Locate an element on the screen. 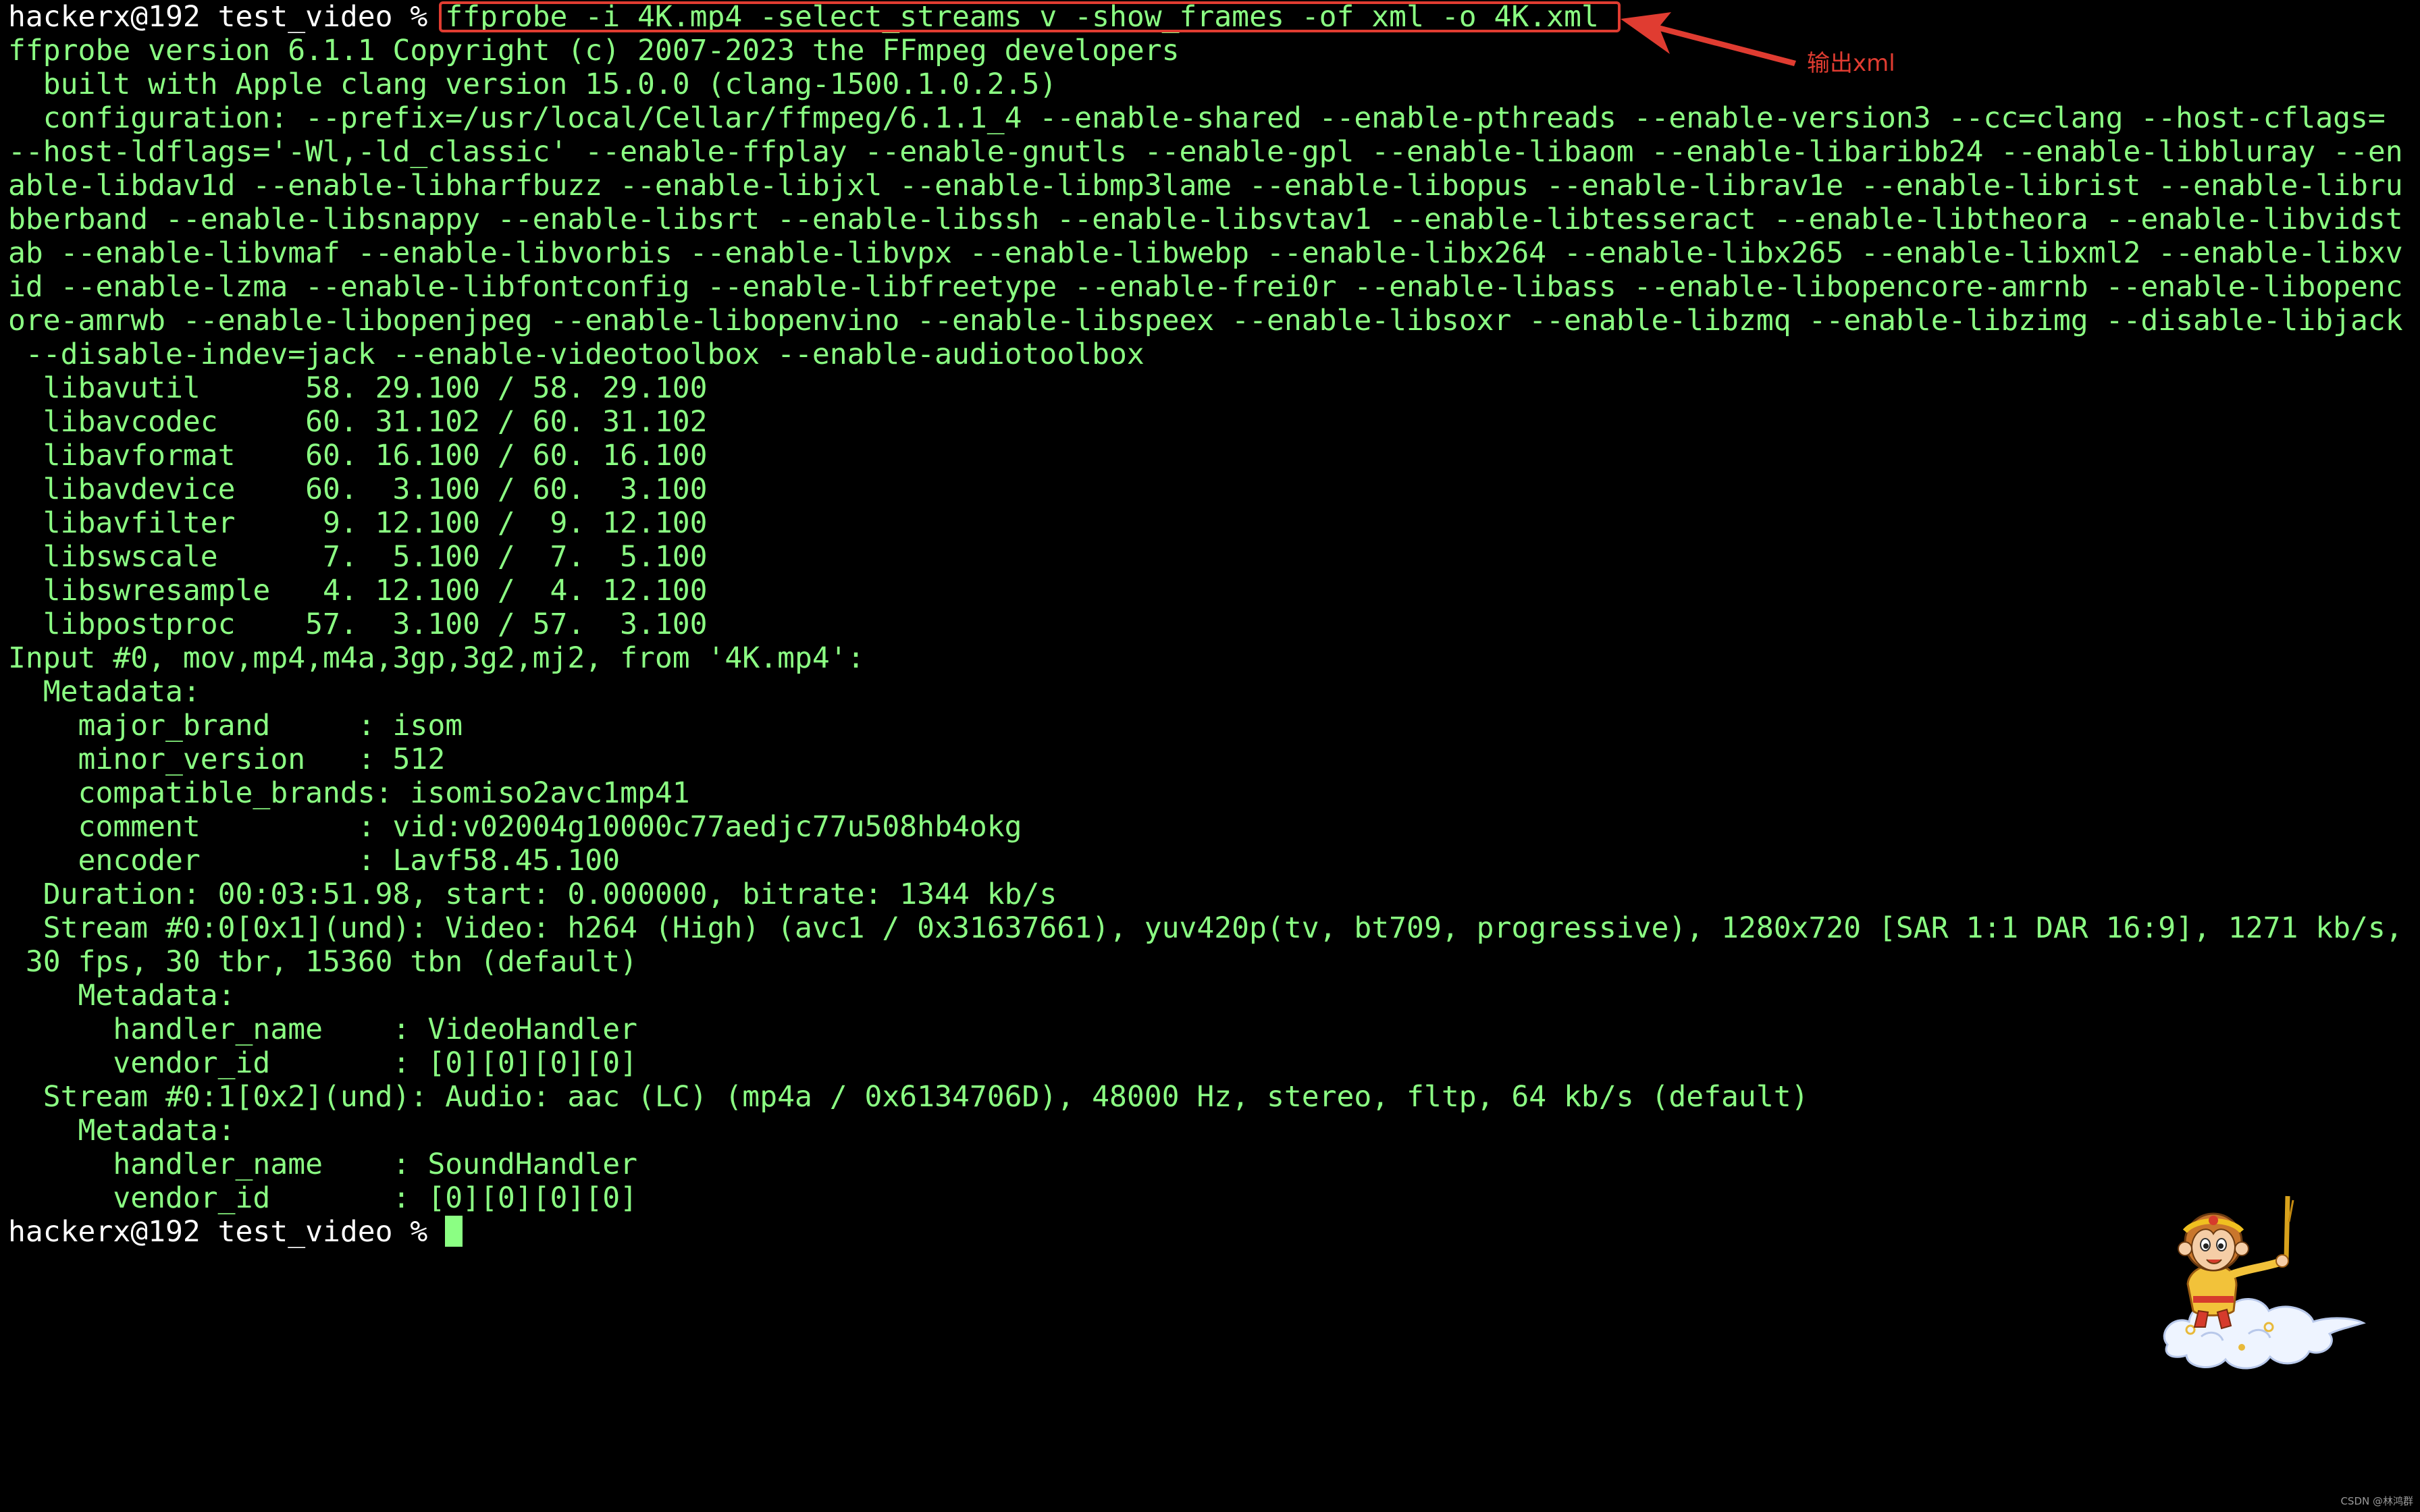 The image size is (2420, 1512). annotation-label: 输出xml is located at coordinates (1851, 63).